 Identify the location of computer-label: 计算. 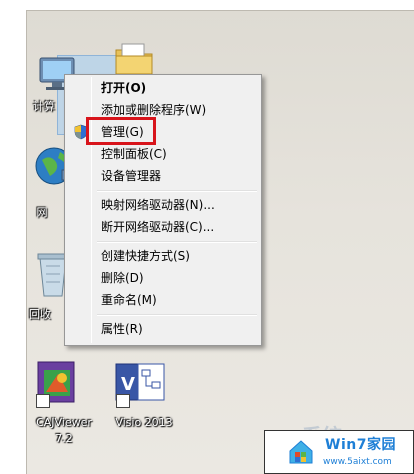
(44, 106).